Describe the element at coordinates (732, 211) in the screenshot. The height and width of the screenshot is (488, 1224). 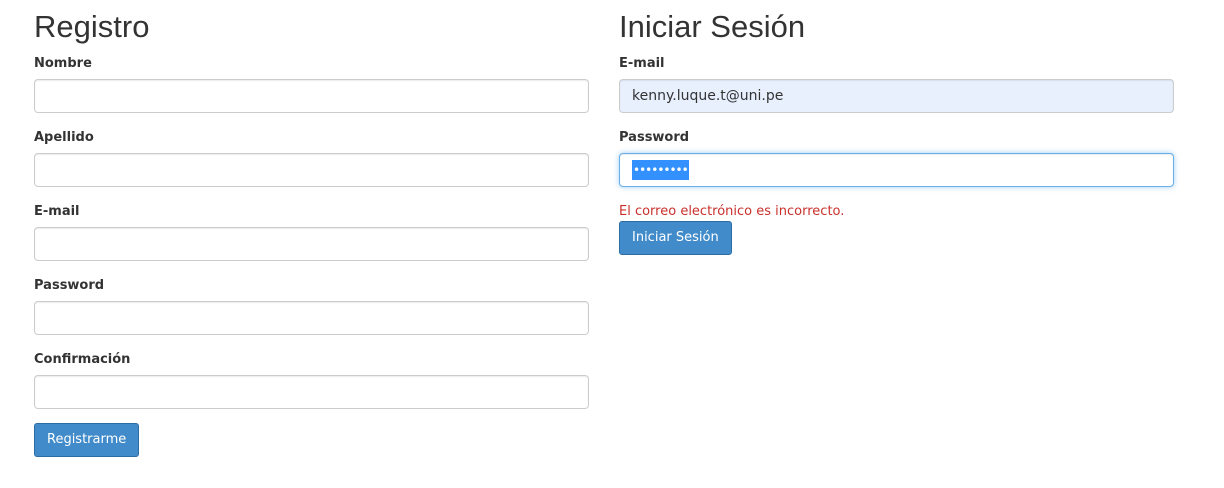
I see `login-error-message: El correo electrónico es incorrecto.` at that location.